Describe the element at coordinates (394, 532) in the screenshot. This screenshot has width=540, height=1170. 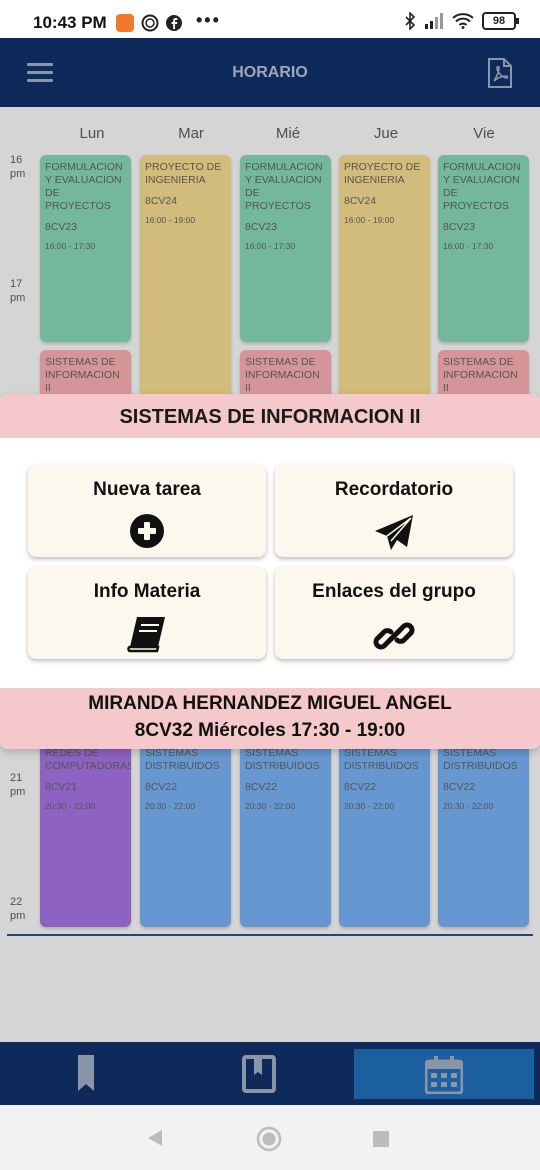
I see `paper-plane-icon` at that location.